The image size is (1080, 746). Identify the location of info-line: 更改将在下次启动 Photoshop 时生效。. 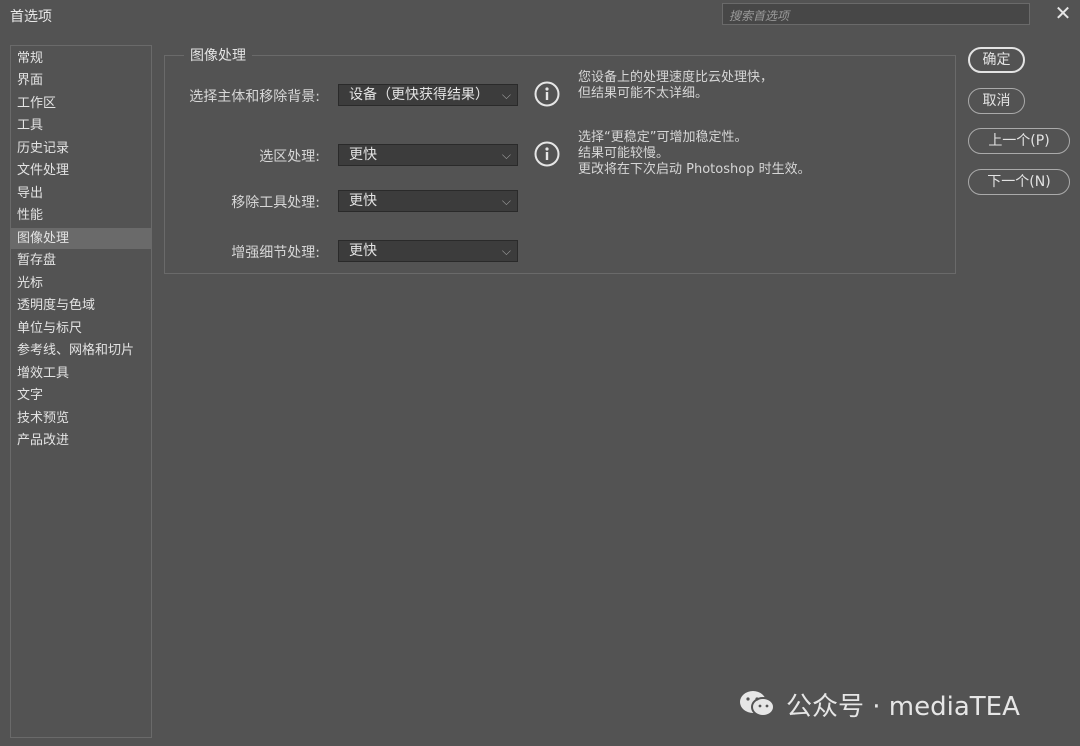
(694, 169).